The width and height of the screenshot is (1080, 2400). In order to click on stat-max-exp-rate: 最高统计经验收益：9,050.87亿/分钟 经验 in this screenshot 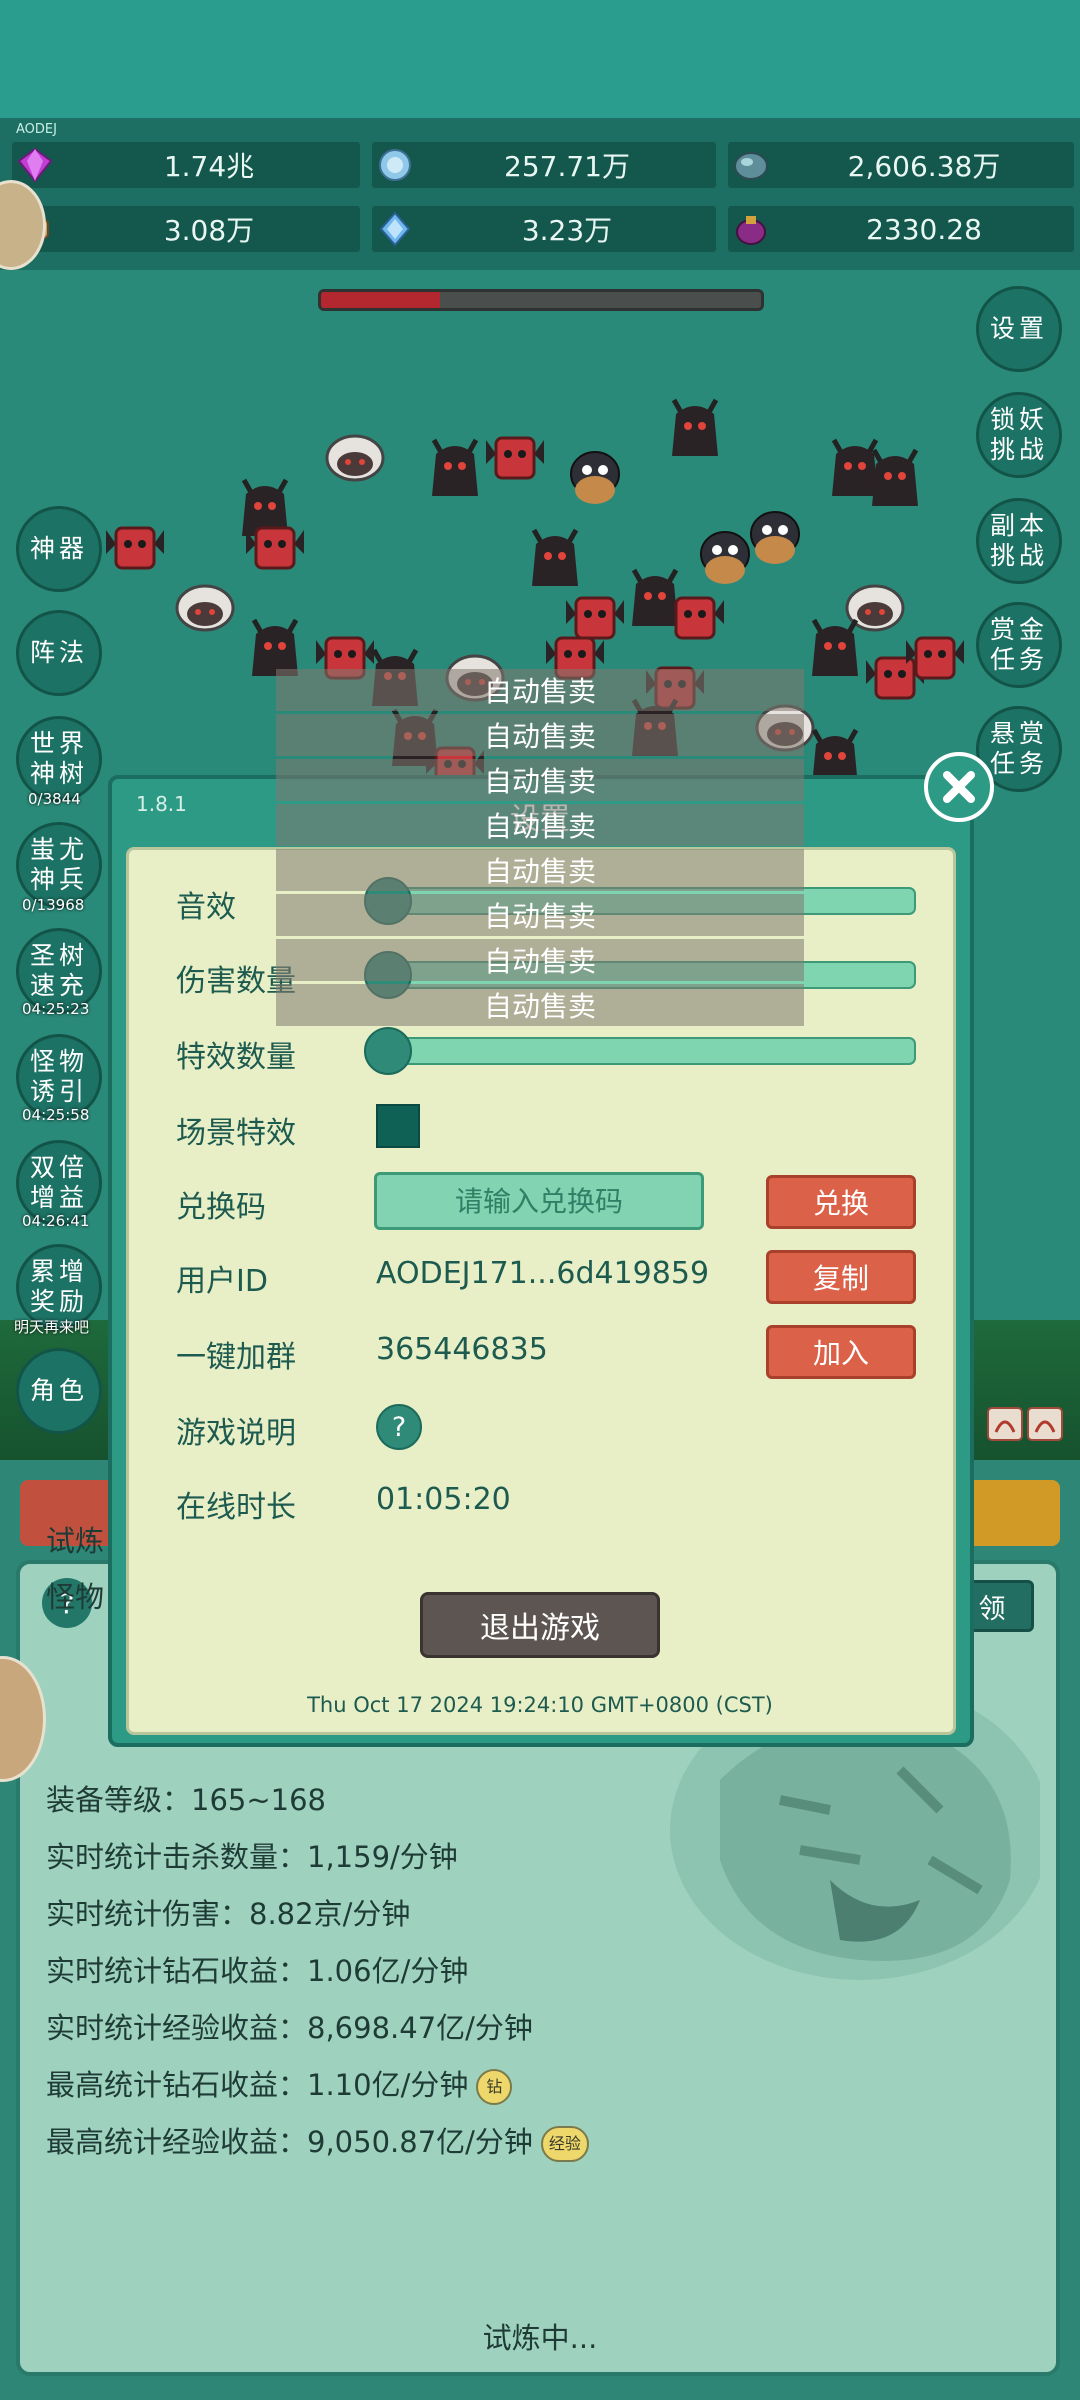, I will do `click(317, 2140)`.